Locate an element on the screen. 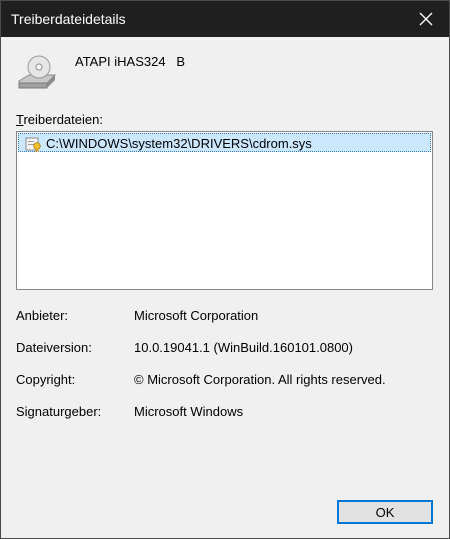 The height and width of the screenshot is (539, 450). provider-value: Microsoft Corporation is located at coordinates (196, 315).